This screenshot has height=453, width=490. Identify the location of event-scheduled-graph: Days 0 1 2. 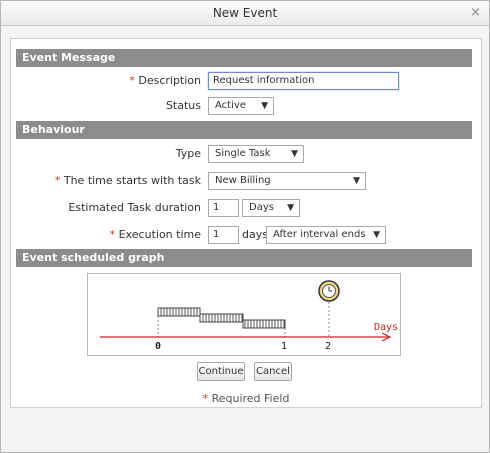
(244, 314).